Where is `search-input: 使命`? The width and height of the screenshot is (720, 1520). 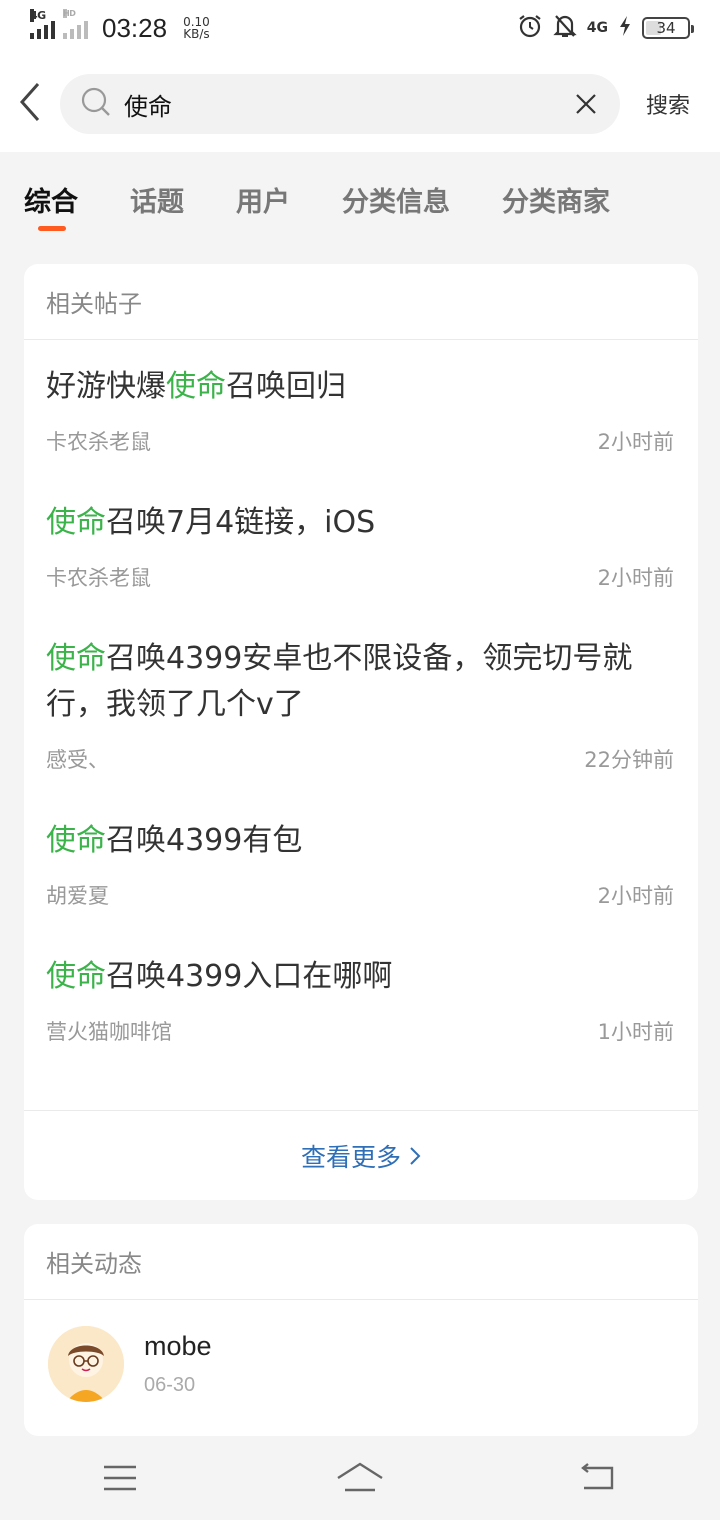
search-input: 使命 is located at coordinates (340, 104).